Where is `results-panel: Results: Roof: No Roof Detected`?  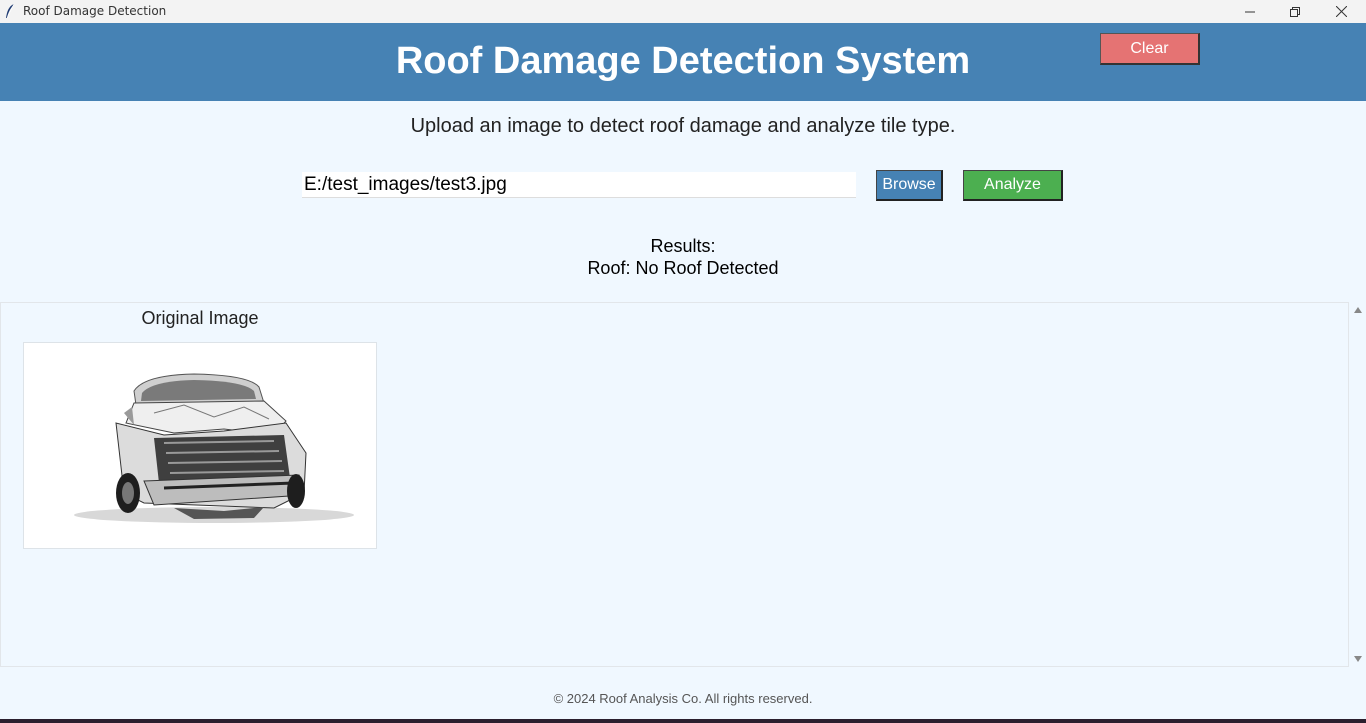
results-panel: Results: Roof: No Roof Detected is located at coordinates (683, 257).